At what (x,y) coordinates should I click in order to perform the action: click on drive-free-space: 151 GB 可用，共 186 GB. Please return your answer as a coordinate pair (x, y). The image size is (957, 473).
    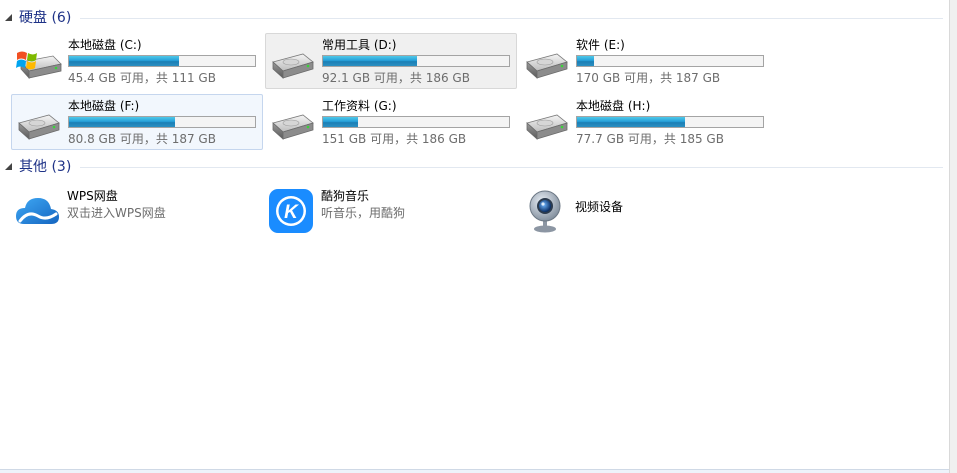
    Looking at the image, I should click on (394, 139).